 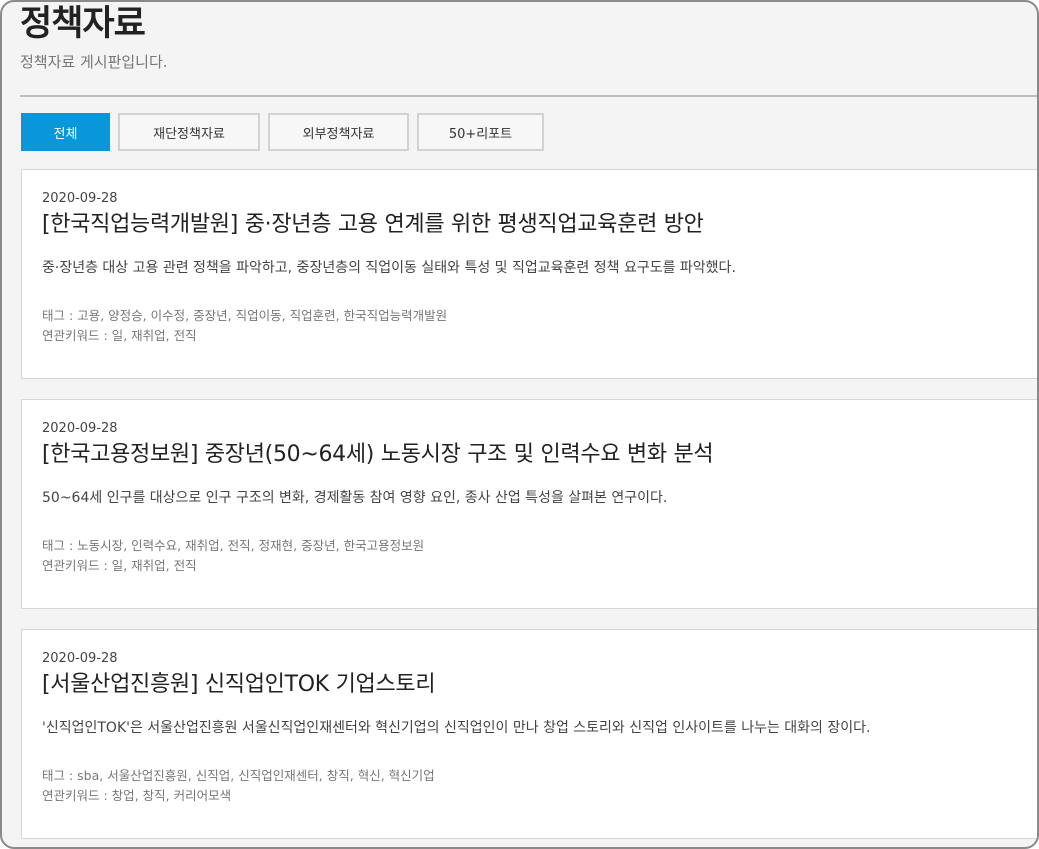 What do you see at coordinates (154, 795) in the screenshot?
I see `keyword-link: 창직` at bounding box center [154, 795].